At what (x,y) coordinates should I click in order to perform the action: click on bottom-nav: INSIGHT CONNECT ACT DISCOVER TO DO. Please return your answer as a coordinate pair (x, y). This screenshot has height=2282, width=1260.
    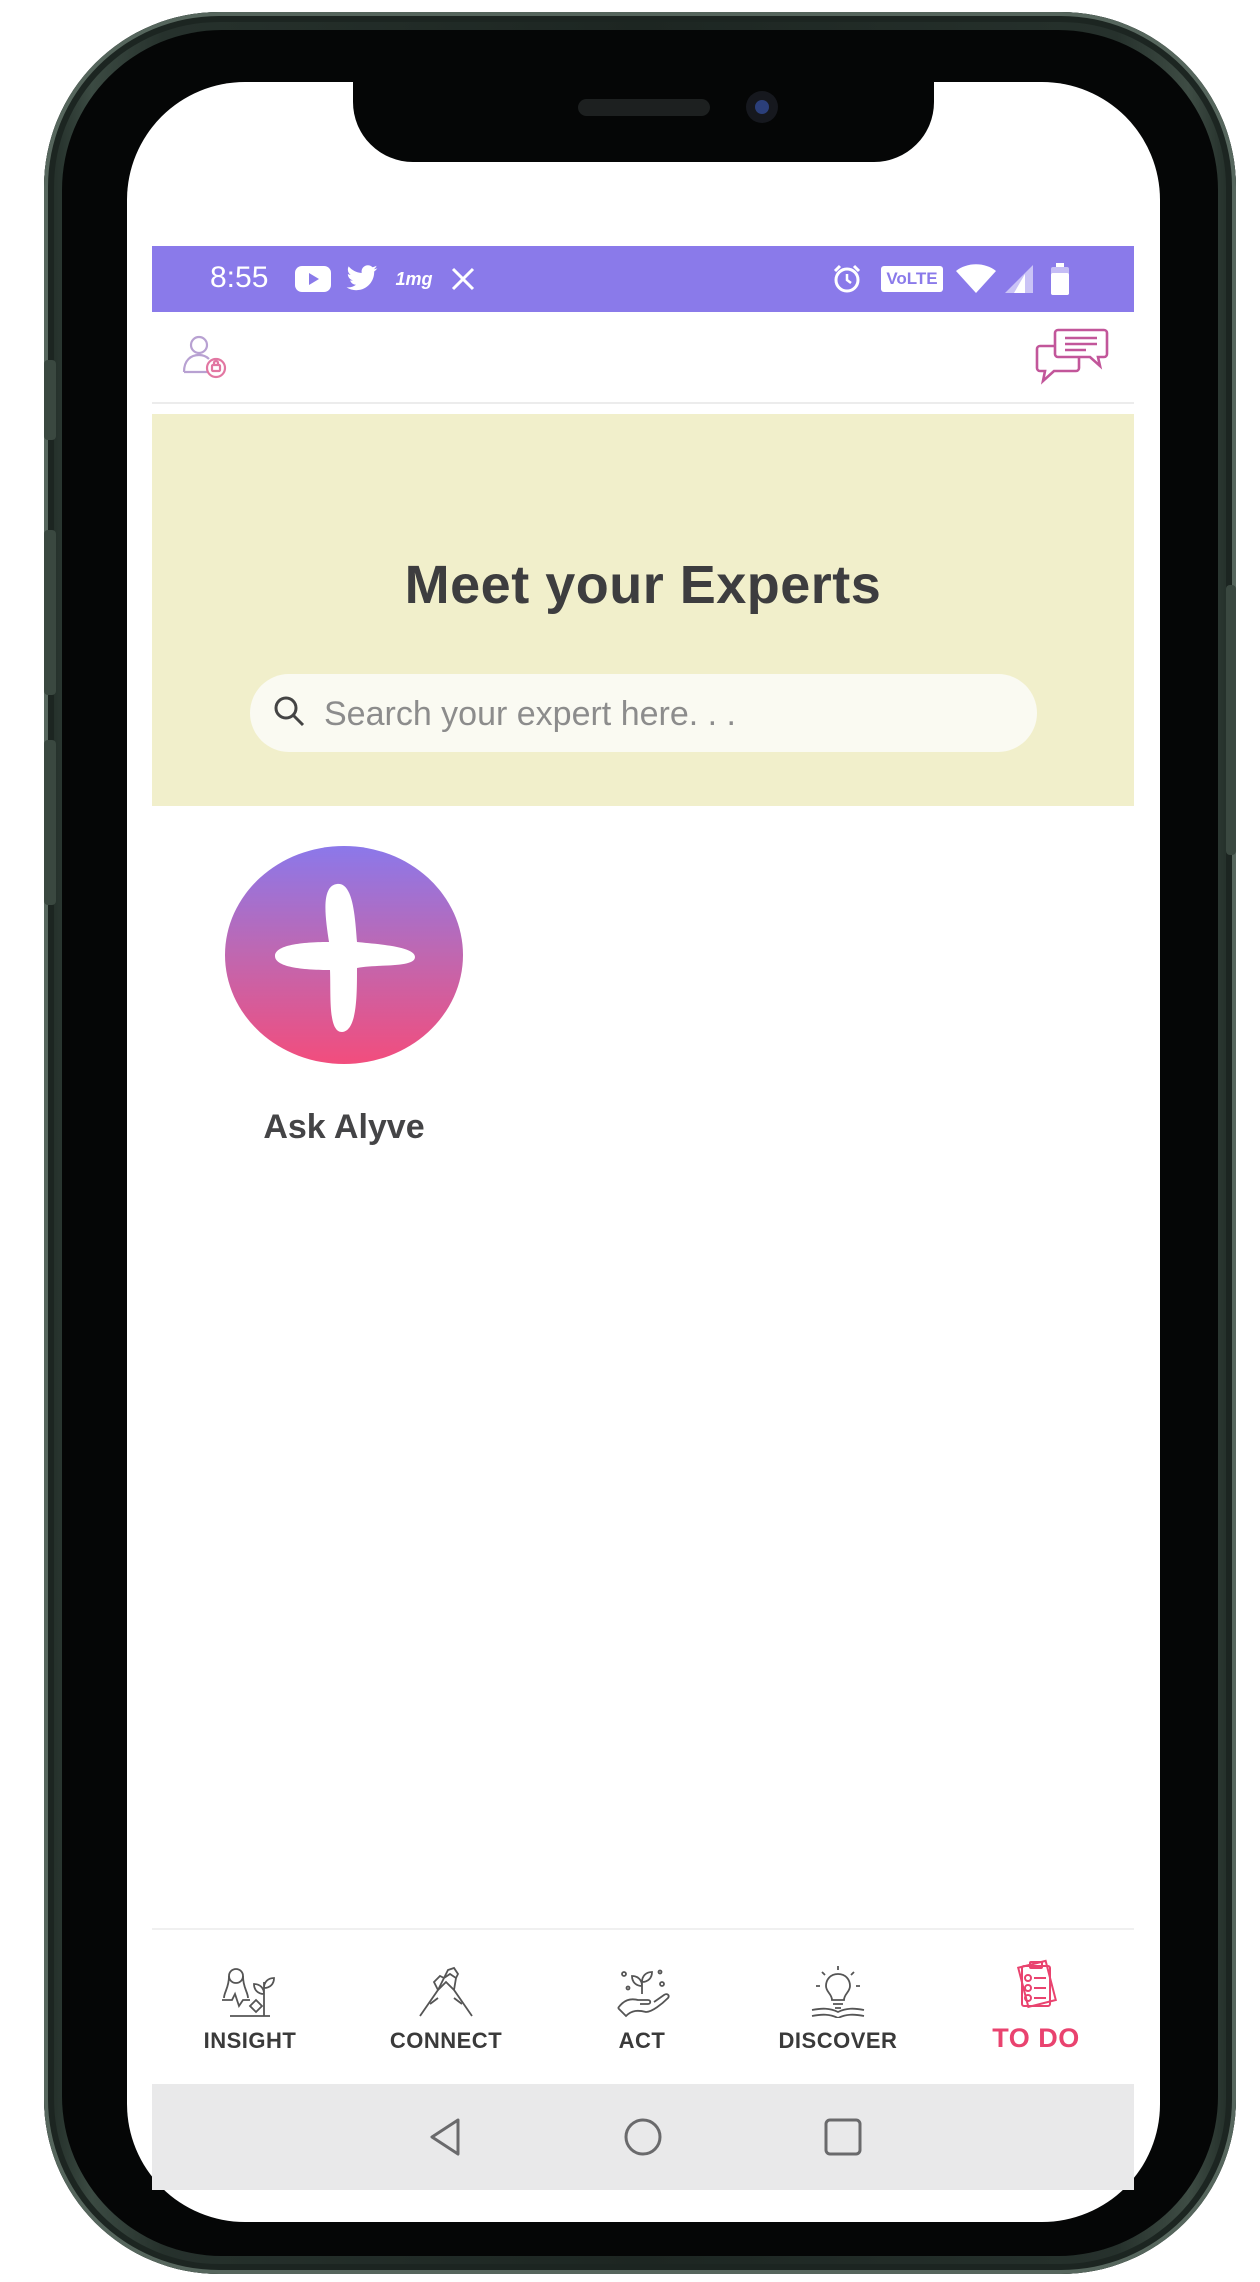
    Looking at the image, I should click on (643, 2007).